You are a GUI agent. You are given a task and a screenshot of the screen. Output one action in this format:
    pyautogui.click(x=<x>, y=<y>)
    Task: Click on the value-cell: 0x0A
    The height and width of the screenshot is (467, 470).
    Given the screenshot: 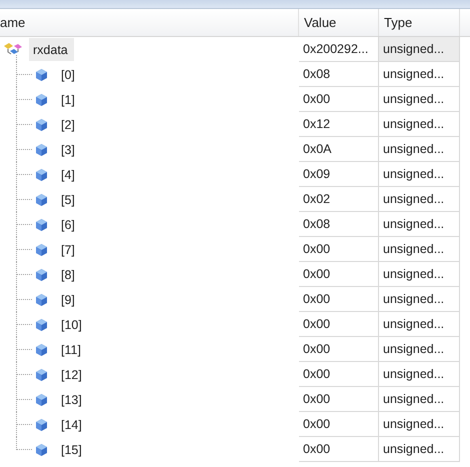 What is the action you would take?
    pyautogui.click(x=339, y=149)
    